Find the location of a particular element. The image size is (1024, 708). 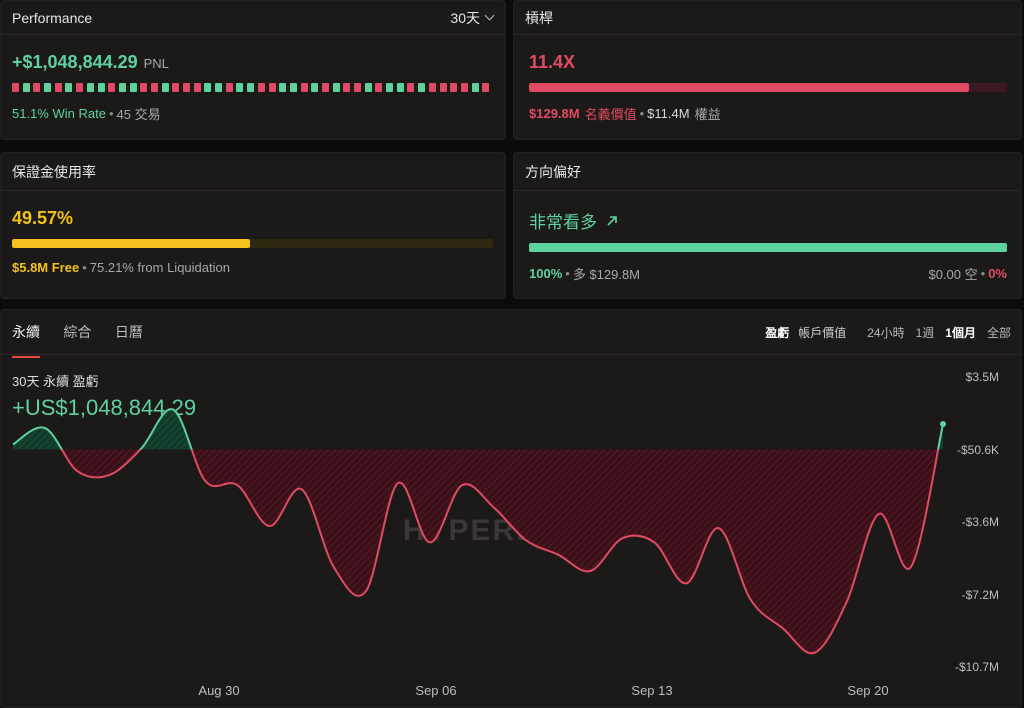

x-tick-label: Aug 30 is located at coordinates (219, 690).